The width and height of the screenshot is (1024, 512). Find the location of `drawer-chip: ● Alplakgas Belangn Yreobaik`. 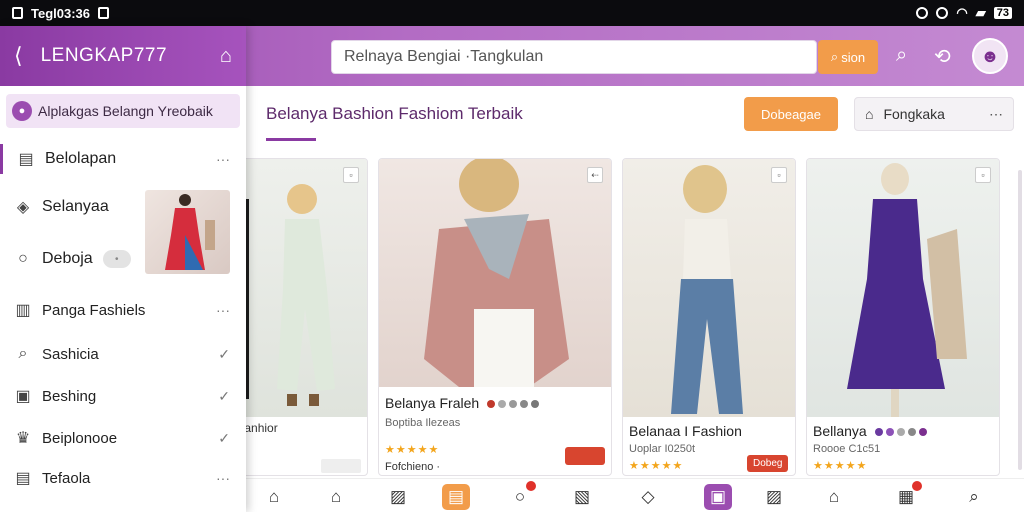

drawer-chip: ● Alplakgas Belangn Yreobaik is located at coordinates (123, 111).